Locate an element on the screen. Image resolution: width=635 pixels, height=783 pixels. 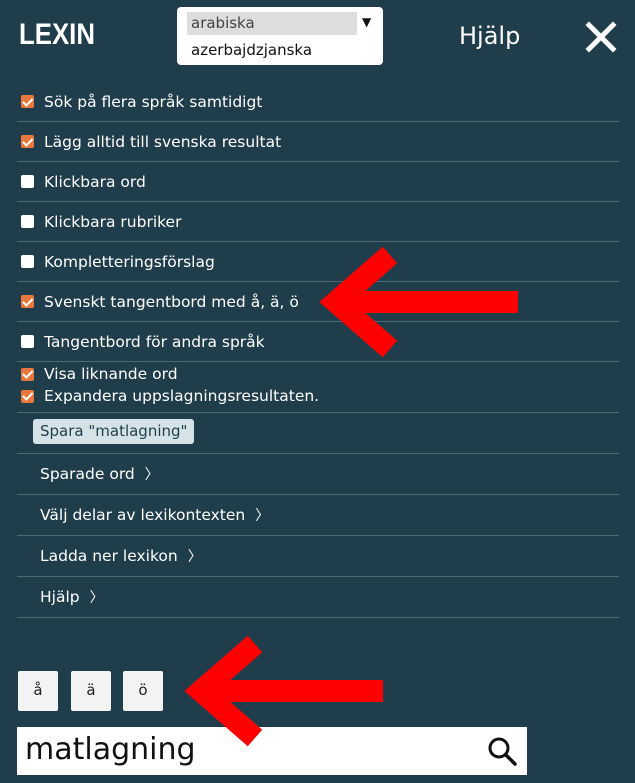
checkbox-always-swedish is located at coordinates (27, 141).